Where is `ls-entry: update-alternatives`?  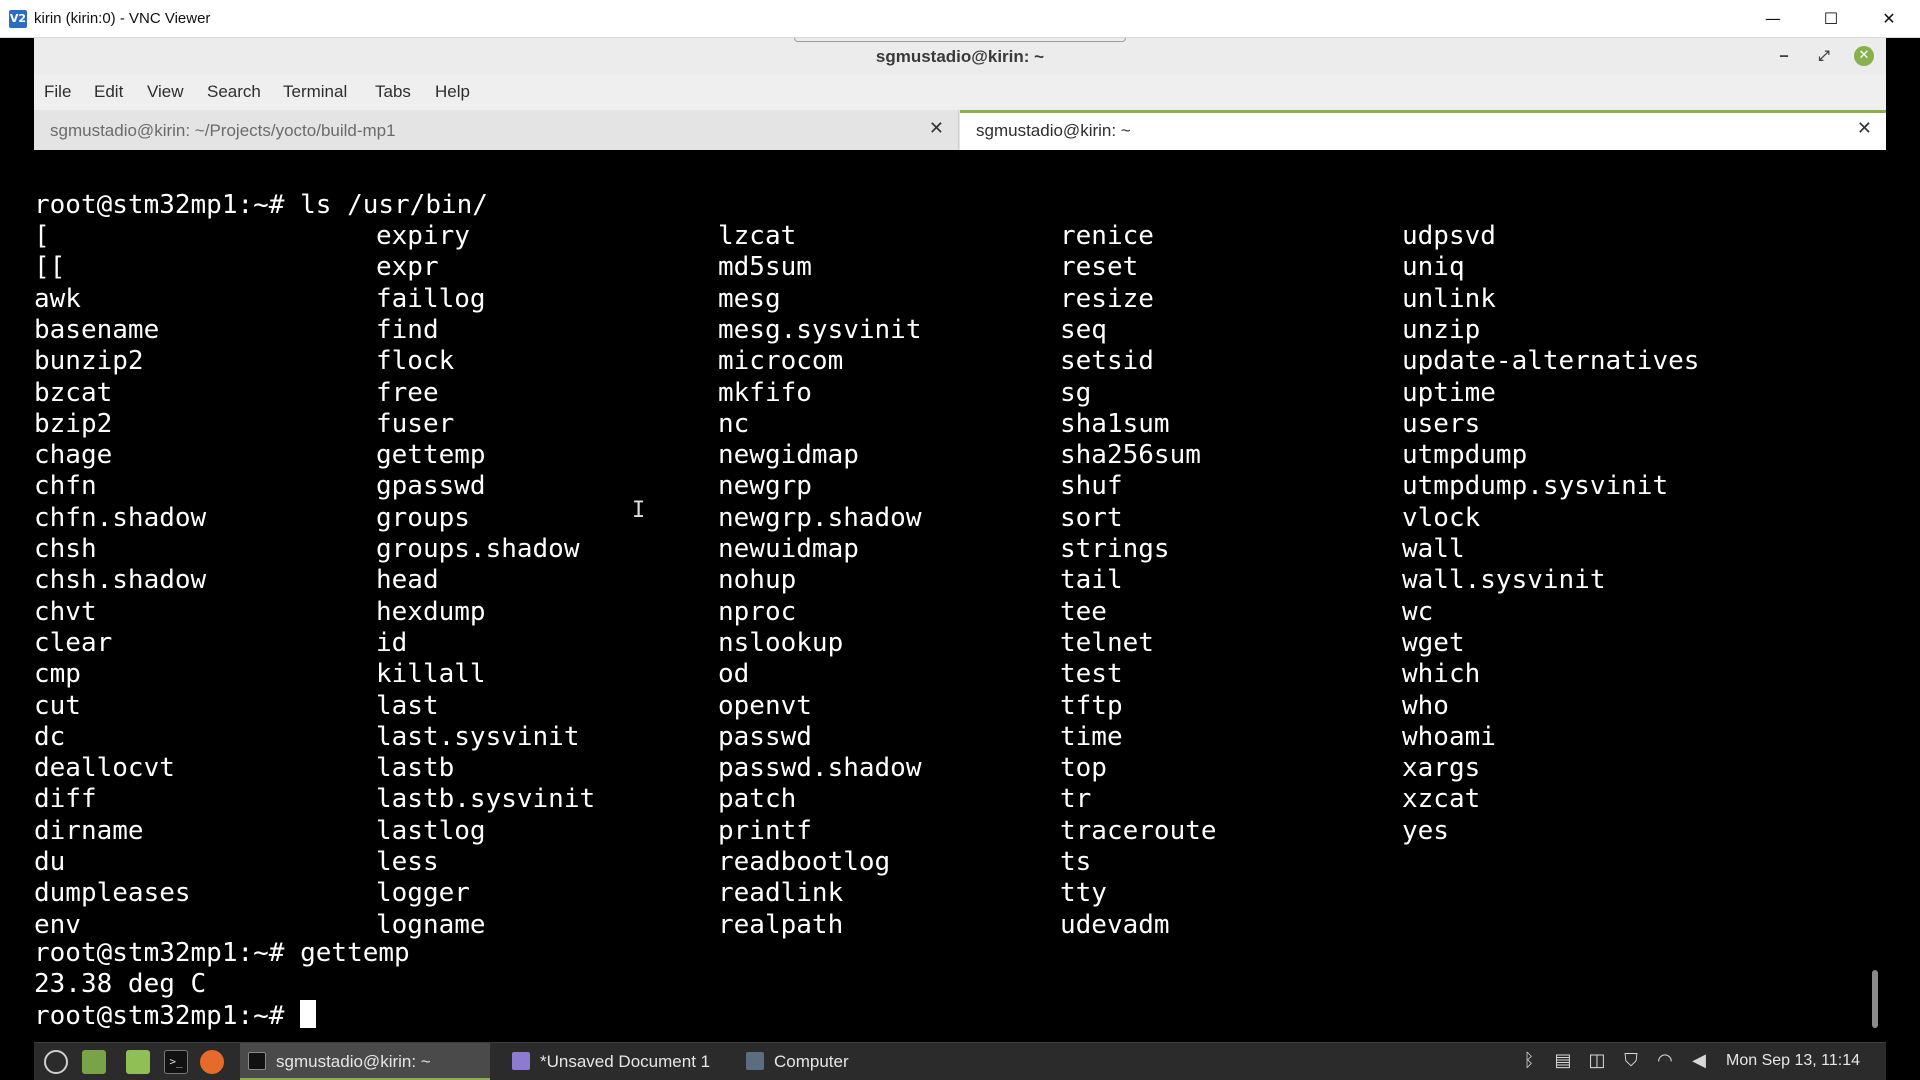
ls-entry: update-alternatives is located at coordinates (1551, 361).